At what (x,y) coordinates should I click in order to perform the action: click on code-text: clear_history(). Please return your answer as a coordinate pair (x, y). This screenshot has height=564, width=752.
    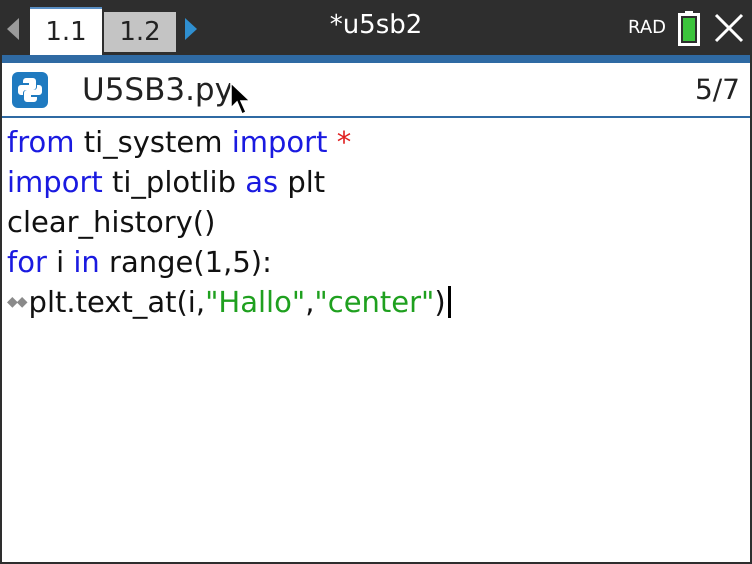
    Looking at the image, I should click on (111, 222).